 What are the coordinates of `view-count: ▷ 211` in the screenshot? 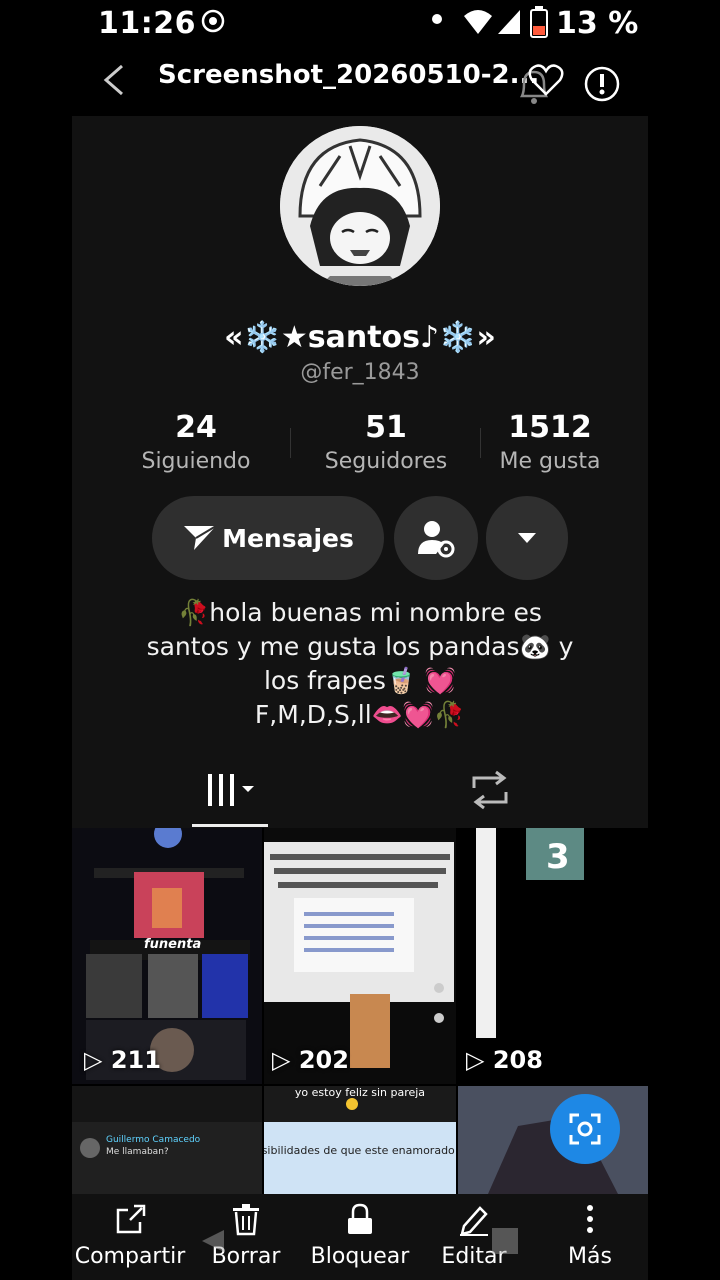 It's located at (122, 1060).